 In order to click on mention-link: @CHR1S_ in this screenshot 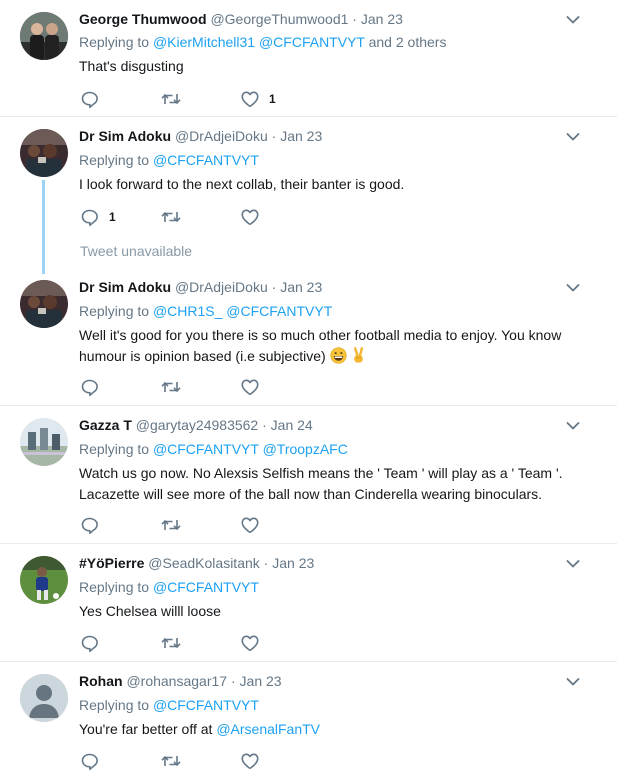, I will do `click(187, 311)`.